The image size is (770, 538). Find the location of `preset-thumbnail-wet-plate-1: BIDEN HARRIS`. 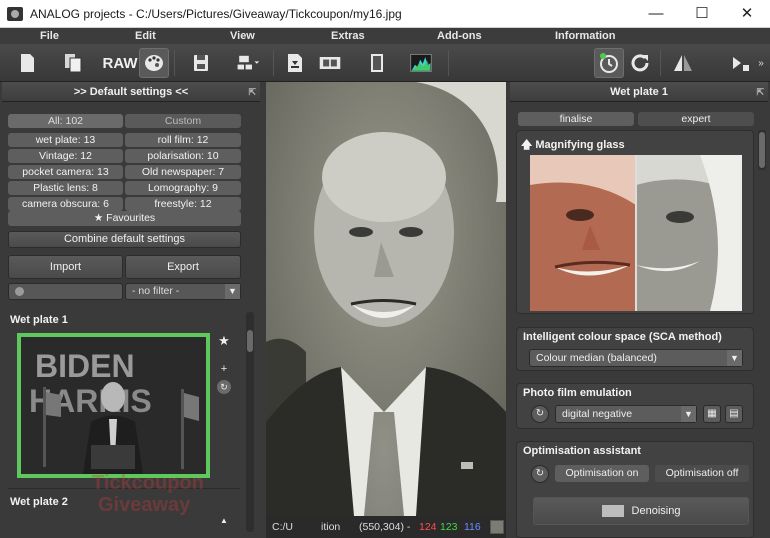

preset-thumbnail-wet-plate-1: BIDEN HARRIS is located at coordinates (113, 405).